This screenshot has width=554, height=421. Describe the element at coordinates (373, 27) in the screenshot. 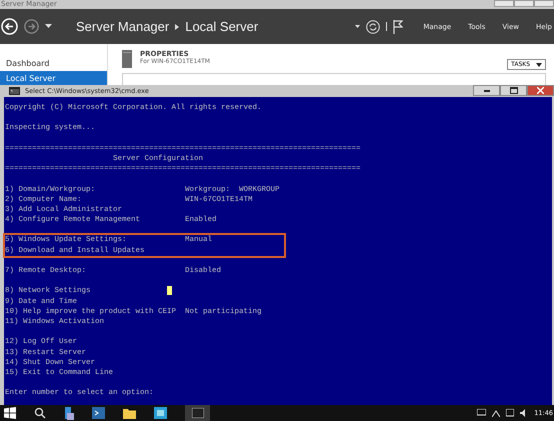

I see `refresh-icon` at that location.